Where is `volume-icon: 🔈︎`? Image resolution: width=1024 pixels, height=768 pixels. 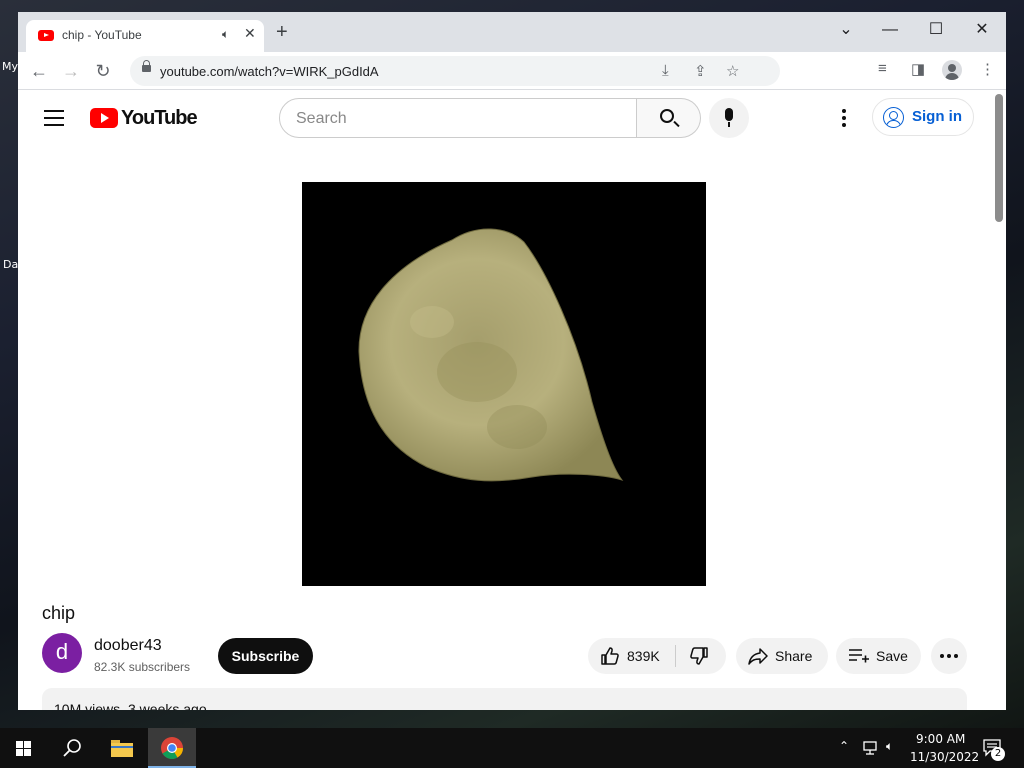
volume-icon: 🔈︎ is located at coordinates (889, 746).